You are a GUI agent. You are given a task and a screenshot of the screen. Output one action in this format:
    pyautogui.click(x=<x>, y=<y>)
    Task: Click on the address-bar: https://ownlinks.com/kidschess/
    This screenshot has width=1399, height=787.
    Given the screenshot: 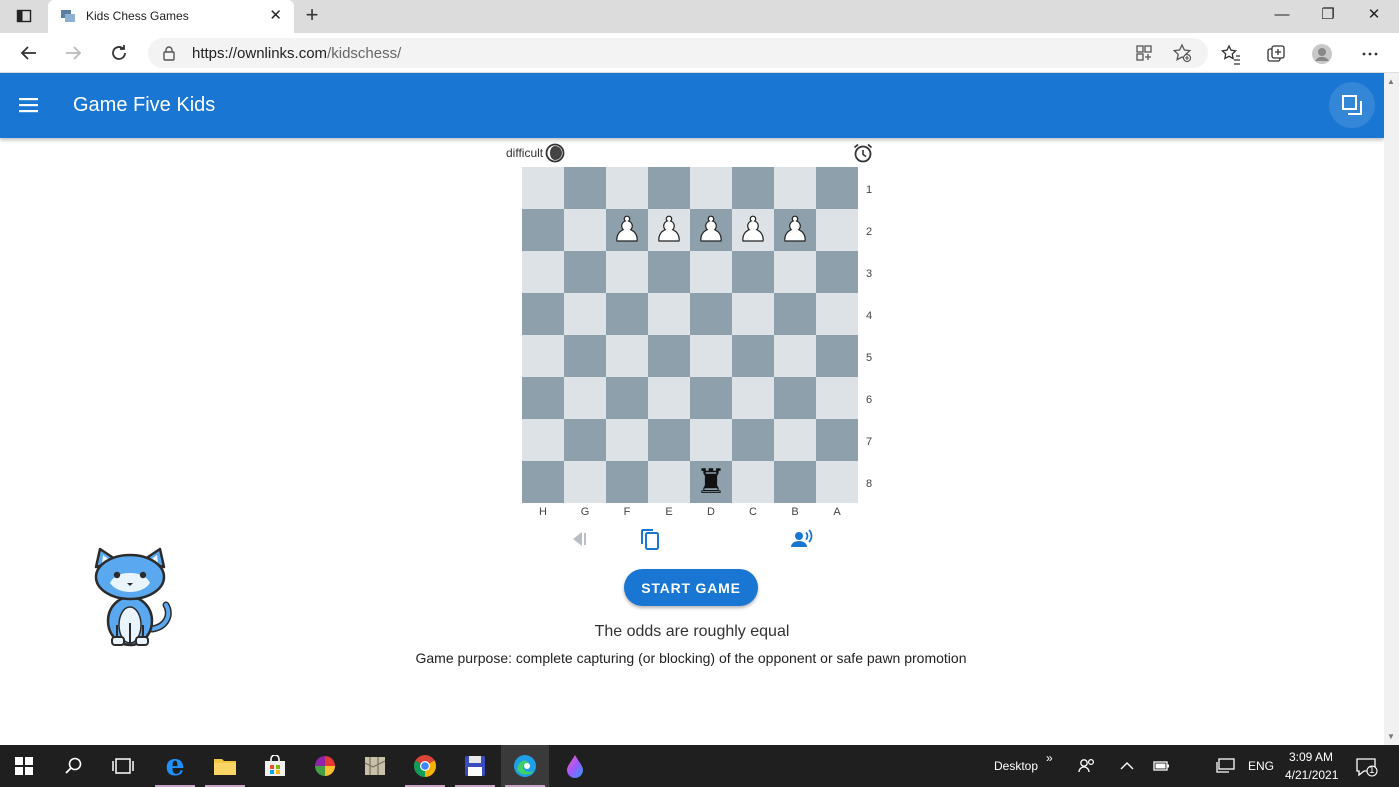 What is the action you would take?
    pyautogui.click(x=678, y=53)
    